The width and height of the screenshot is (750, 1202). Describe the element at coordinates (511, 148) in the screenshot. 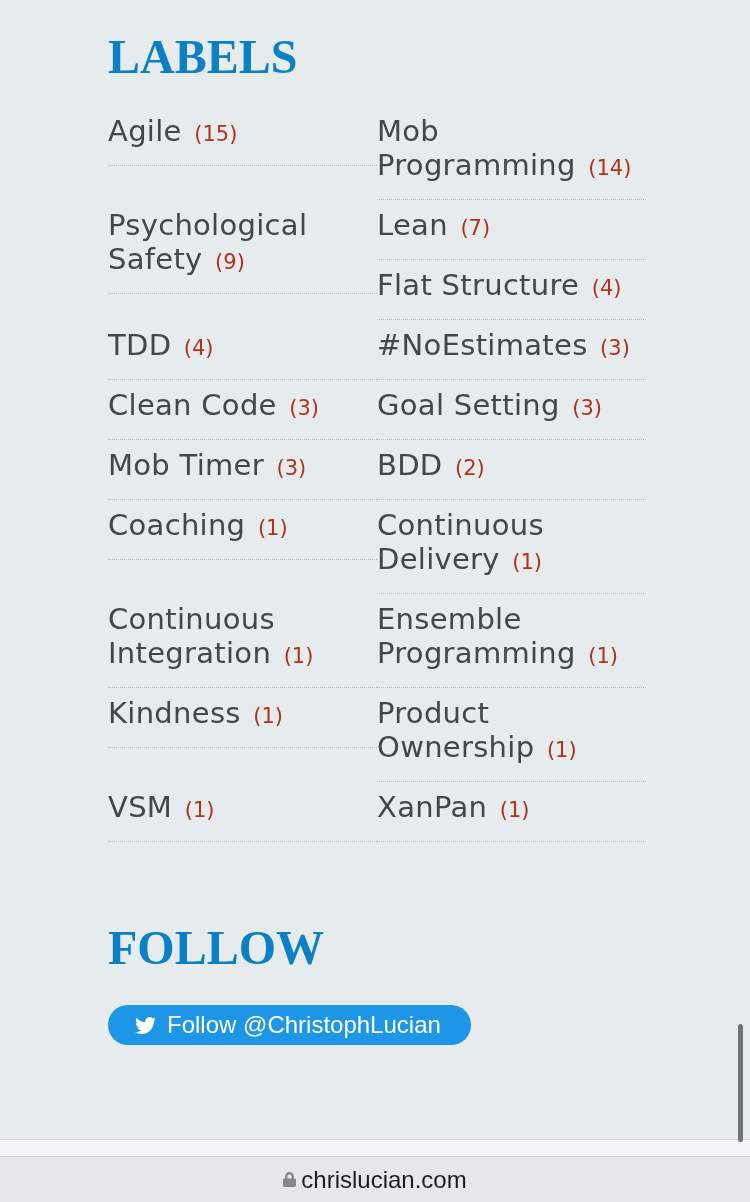

I see `label-link: Mob Programming (14)` at that location.